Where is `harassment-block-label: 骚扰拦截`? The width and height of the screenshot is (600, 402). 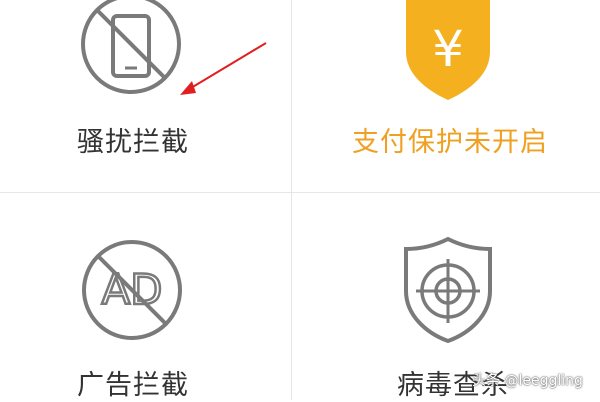
harassment-block-label: 骚扰拦截 is located at coordinates (133, 142).